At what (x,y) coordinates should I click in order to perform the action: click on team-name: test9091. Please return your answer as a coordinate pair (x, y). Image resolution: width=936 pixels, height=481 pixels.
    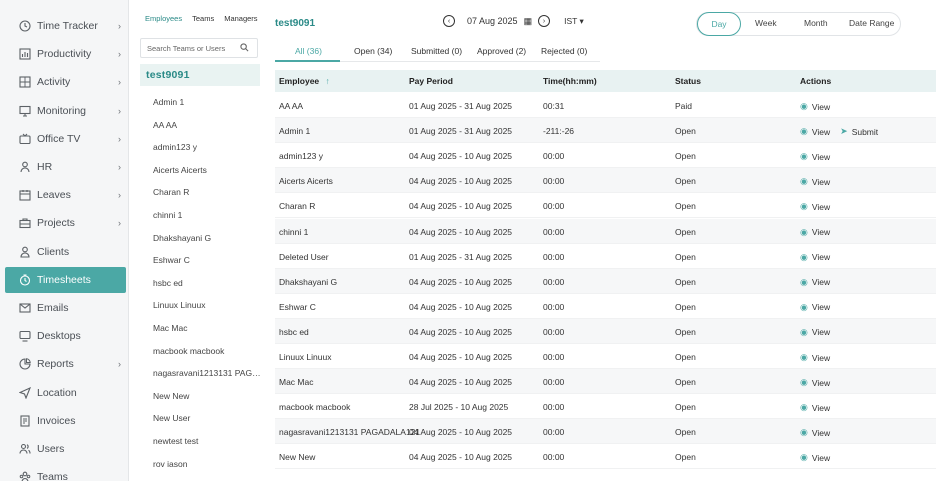
    Looking at the image, I should click on (200, 75).